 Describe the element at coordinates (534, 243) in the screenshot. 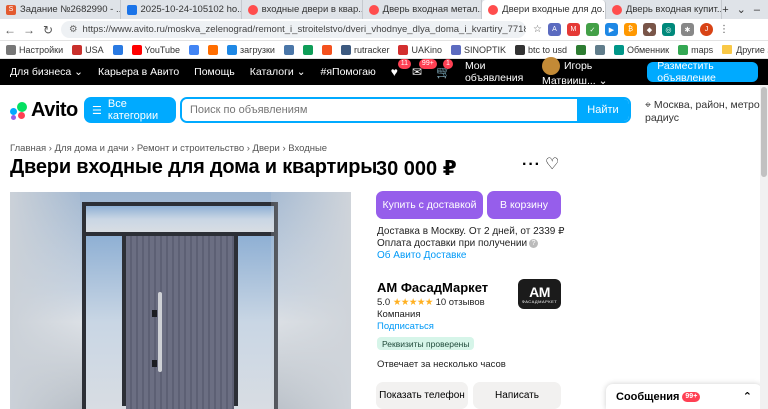

I see `info-icon: ?` at that location.